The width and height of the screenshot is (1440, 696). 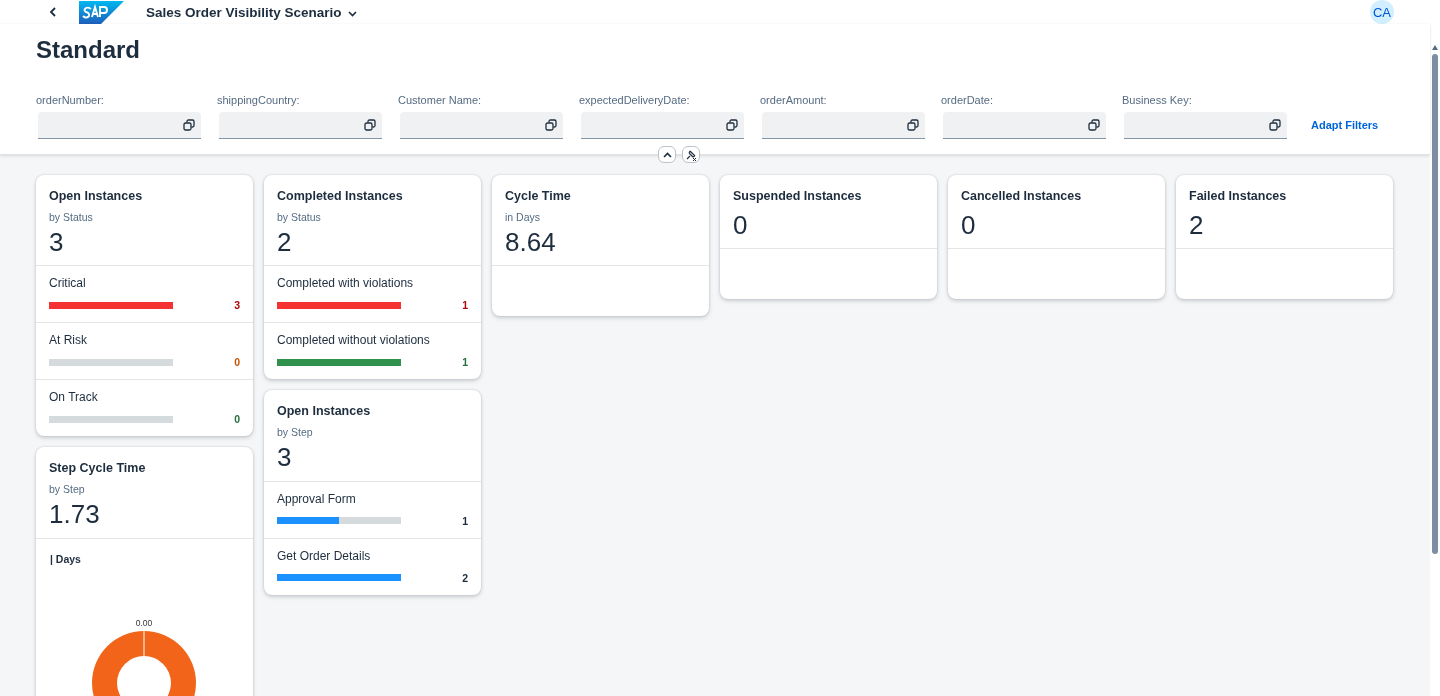 What do you see at coordinates (600, 246) in the screenshot?
I see `kpi-card: Cycle Time in Days 8.64` at bounding box center [600, 246].